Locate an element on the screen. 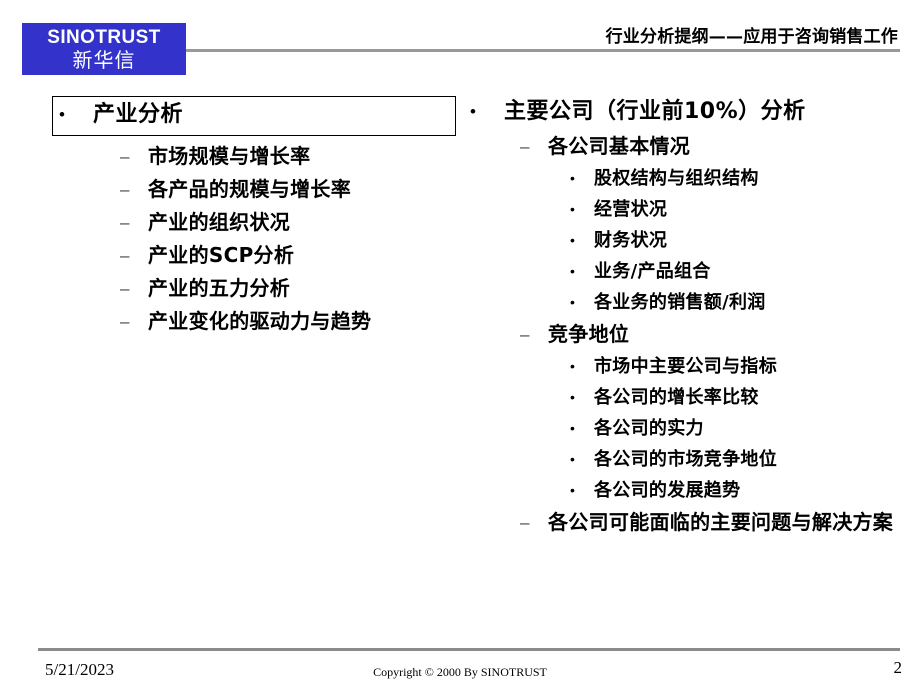 The image size is (920, 690). header-divider is located at coordinates (543, 50).